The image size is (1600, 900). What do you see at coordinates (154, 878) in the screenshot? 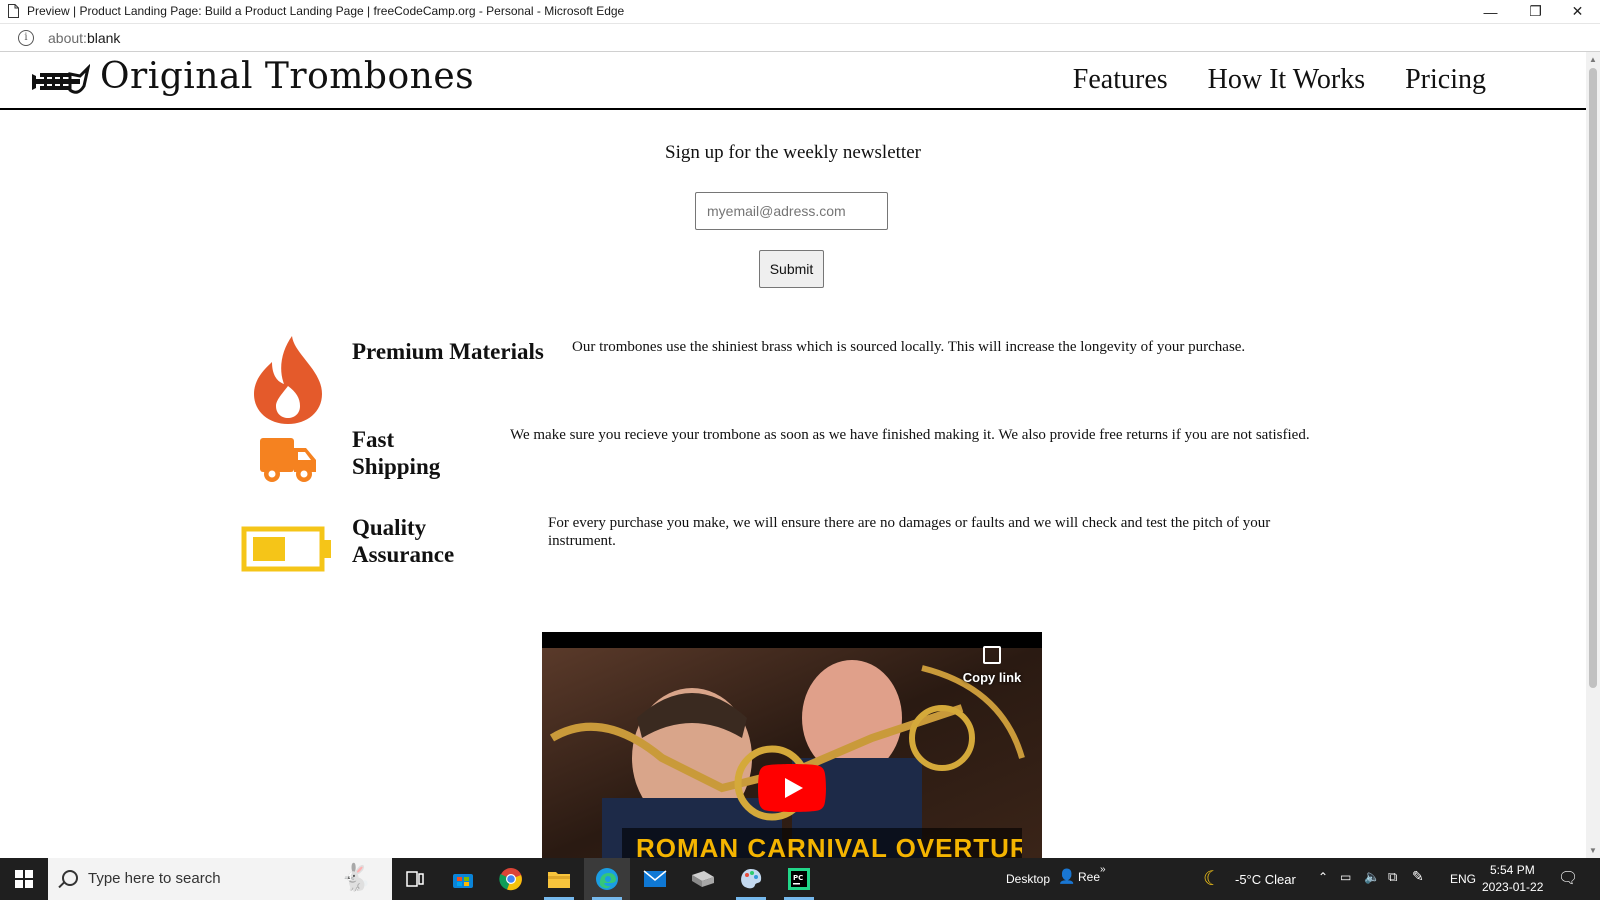
I see `taskbar-search-placeholder: Type here to search` at bounding box center [154, 878].